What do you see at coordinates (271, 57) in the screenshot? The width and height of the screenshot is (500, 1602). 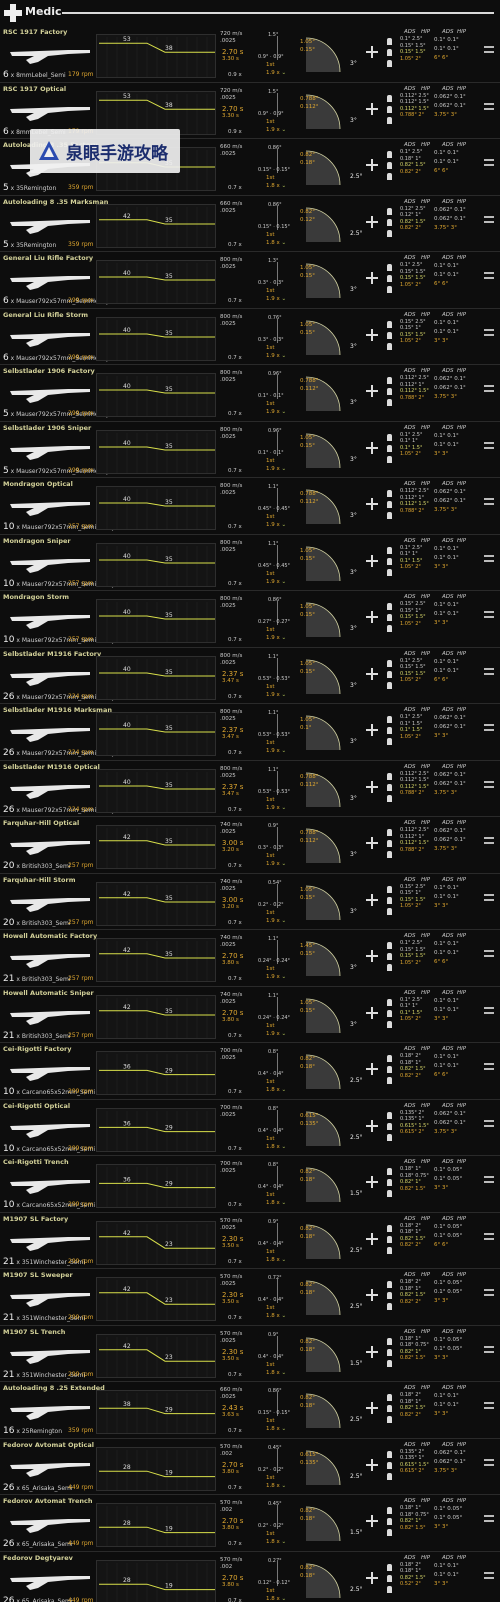 I see `recoil-horizontal: 0.9° · 0.9°` at bounding box center [271, 57].